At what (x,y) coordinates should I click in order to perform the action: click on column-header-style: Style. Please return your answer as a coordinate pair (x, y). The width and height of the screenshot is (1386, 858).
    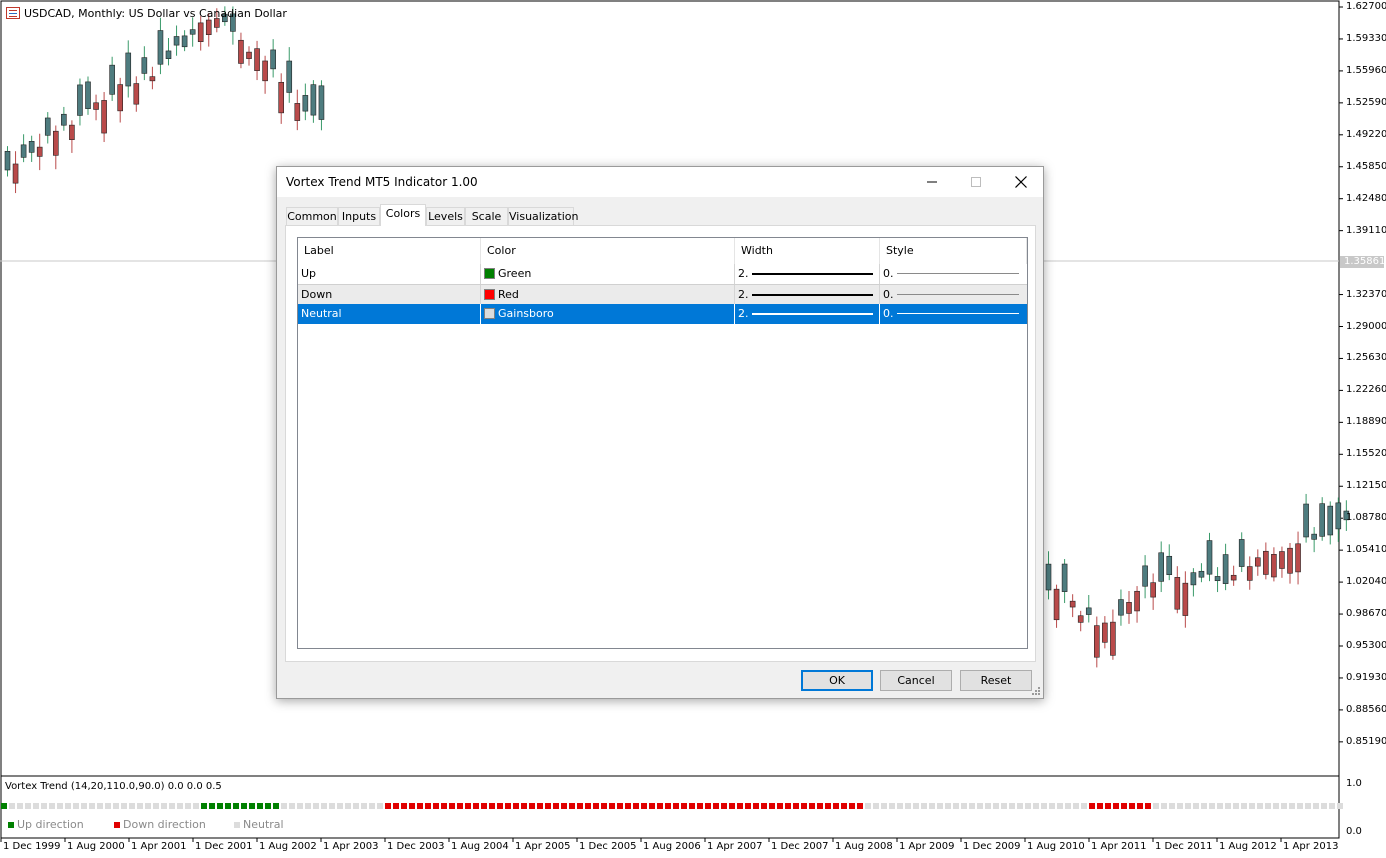
    Looking at the image, I should click on (953, 251).